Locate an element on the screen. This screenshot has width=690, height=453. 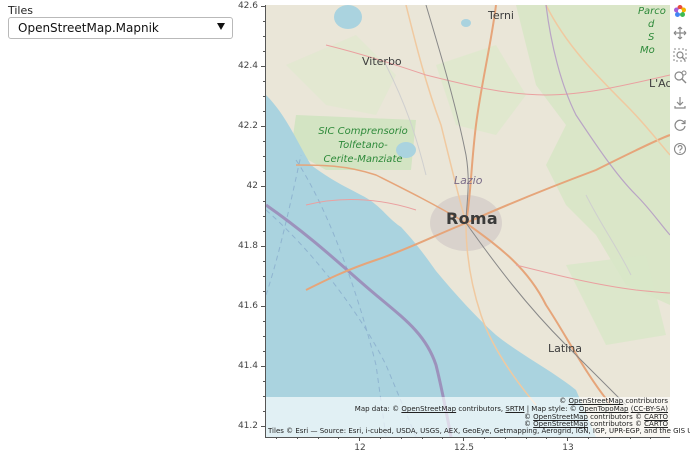
map-label-parco: Parco d S Mo is located at coordinates (654, 31).